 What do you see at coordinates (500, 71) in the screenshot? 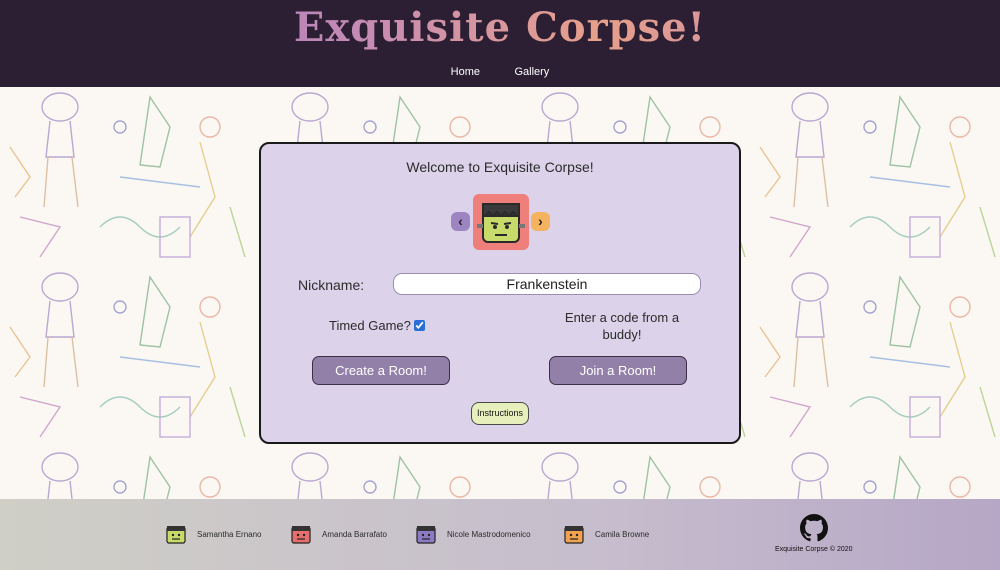
I see `main-nav: Home Gallery` at bounding box center [500, 71].